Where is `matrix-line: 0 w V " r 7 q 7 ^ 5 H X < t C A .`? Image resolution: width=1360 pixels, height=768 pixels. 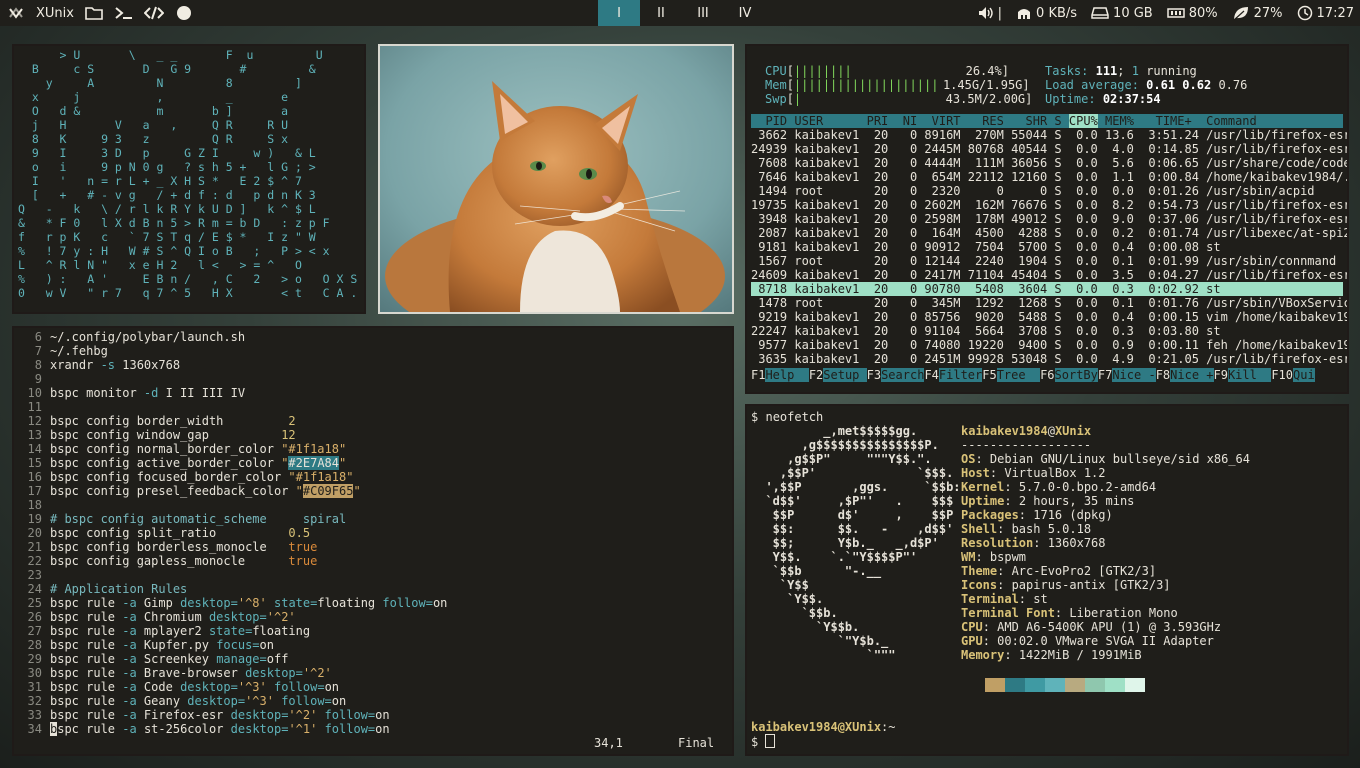
matrix-line: 0 w V " r 7 q 7 ^ 5 H X < t C A . is located at coordinates (188, 293).